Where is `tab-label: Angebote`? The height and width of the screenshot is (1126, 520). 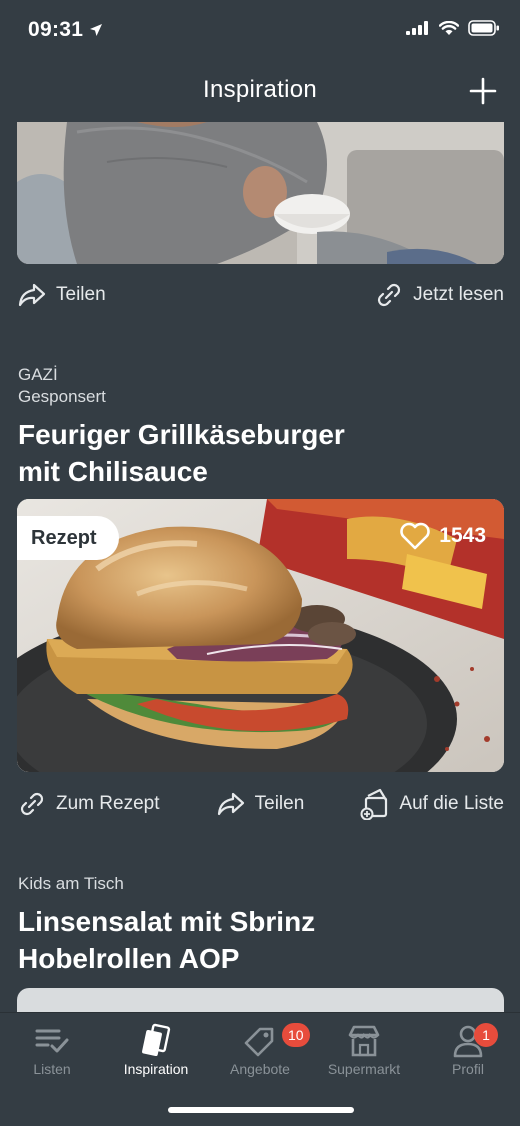
tab-label: Angebote is located at coordinates (260, 1069).